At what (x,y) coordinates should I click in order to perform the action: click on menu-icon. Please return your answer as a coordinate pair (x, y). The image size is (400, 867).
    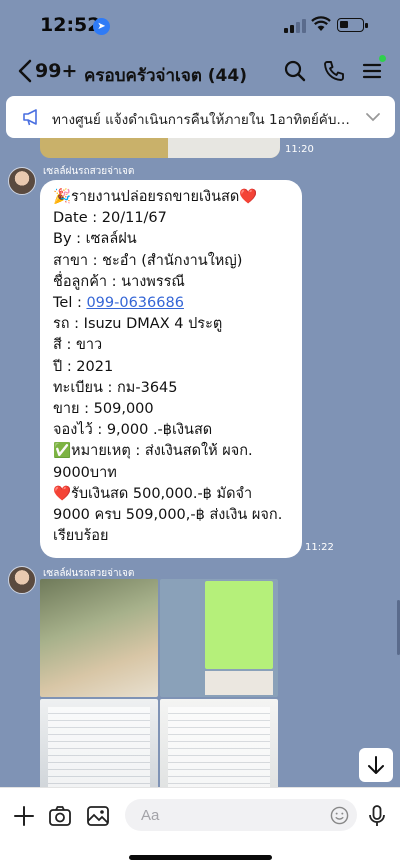
    Looking at the image, I should click on (372, 71).